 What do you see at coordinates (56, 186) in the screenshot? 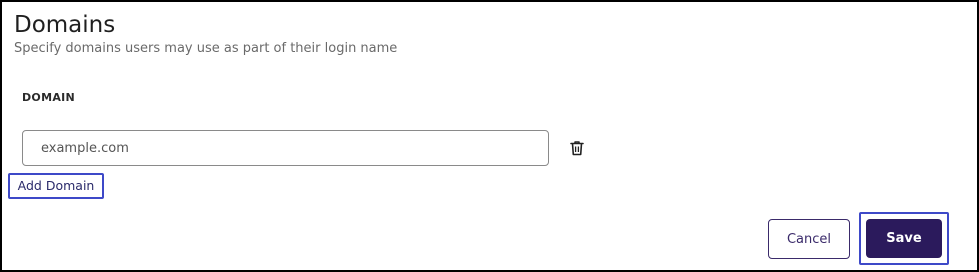
I see `add-domain-link: Add Domain` at bounding box center [56, 186].